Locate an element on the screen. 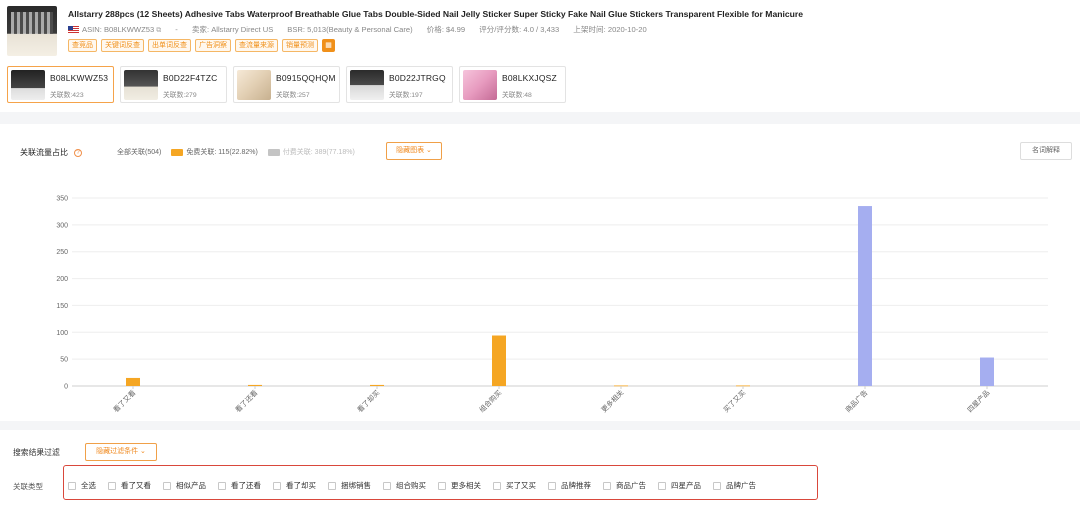  x-tick-label: 买了又买 is located at coordinates (734, 401).